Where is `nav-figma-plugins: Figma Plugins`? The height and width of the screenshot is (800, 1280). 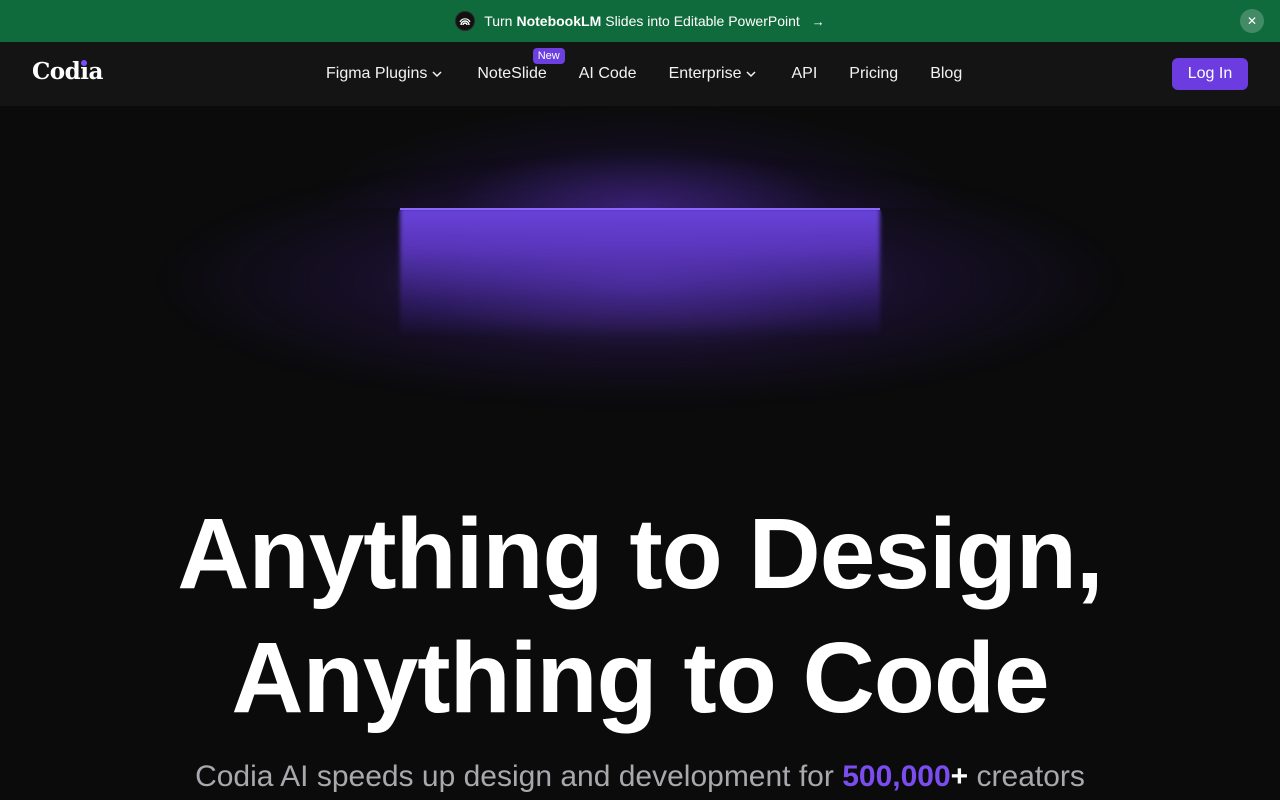
nav-figma-plugins: Figma Plugins is located at coordinates (384, 74).